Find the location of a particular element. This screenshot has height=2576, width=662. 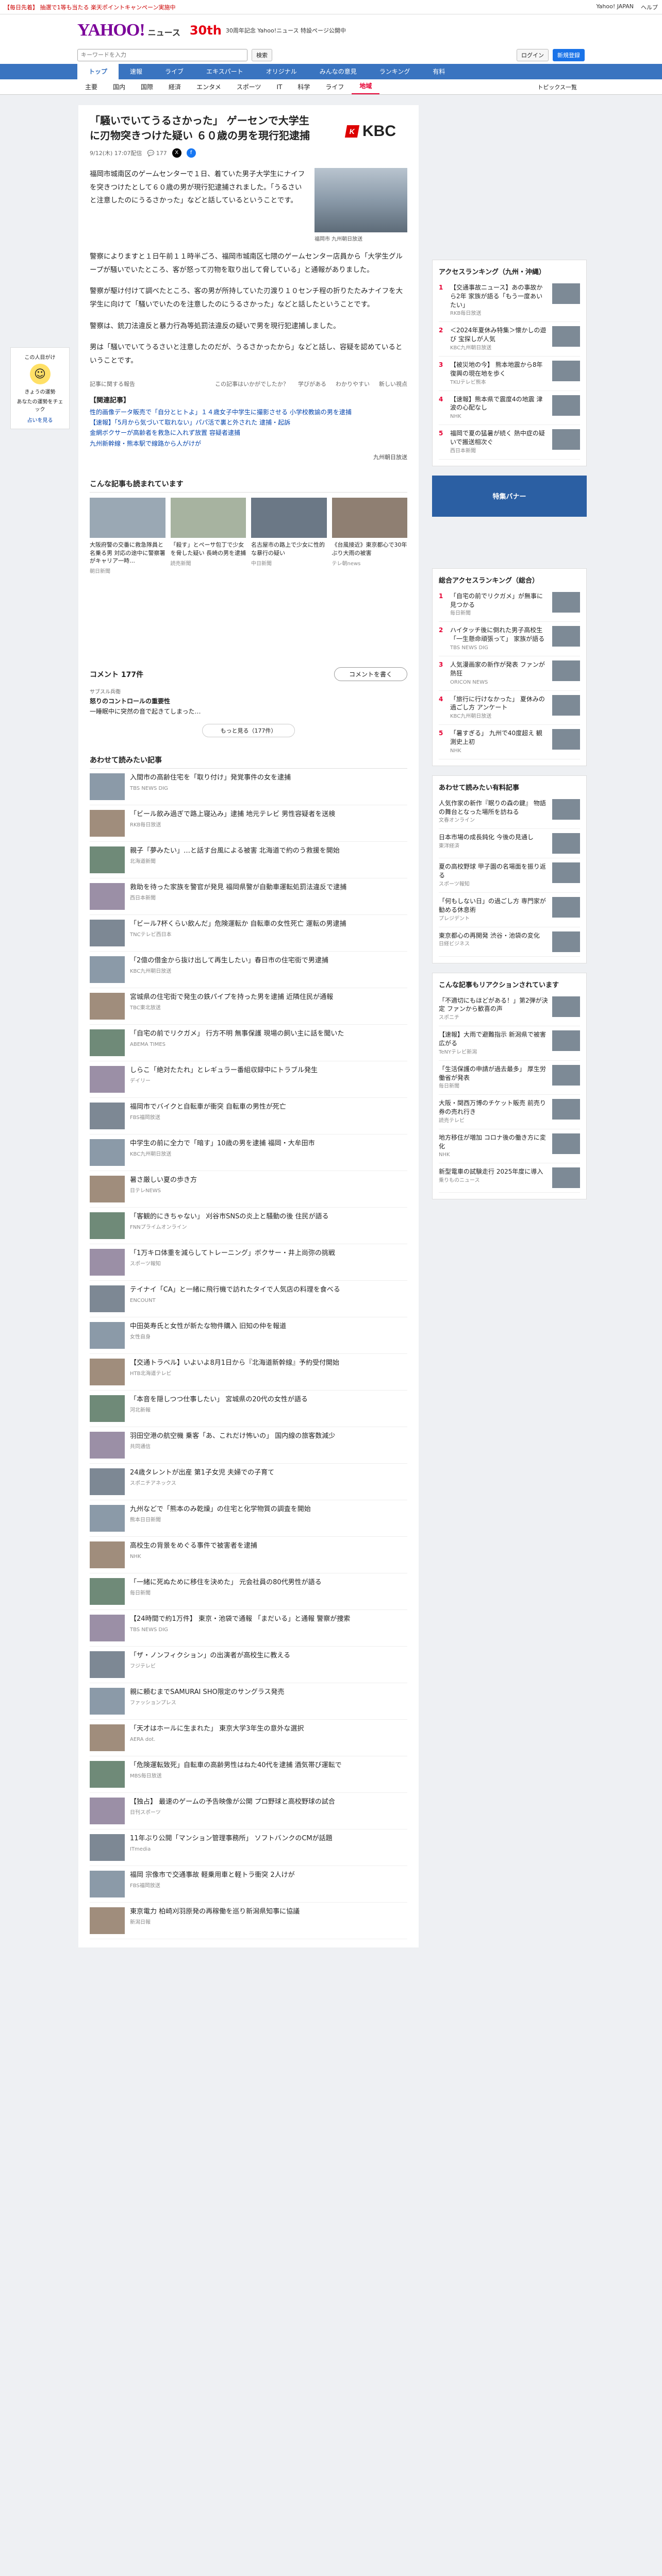

login-button: ログイン is located at coordinates (533, 55).